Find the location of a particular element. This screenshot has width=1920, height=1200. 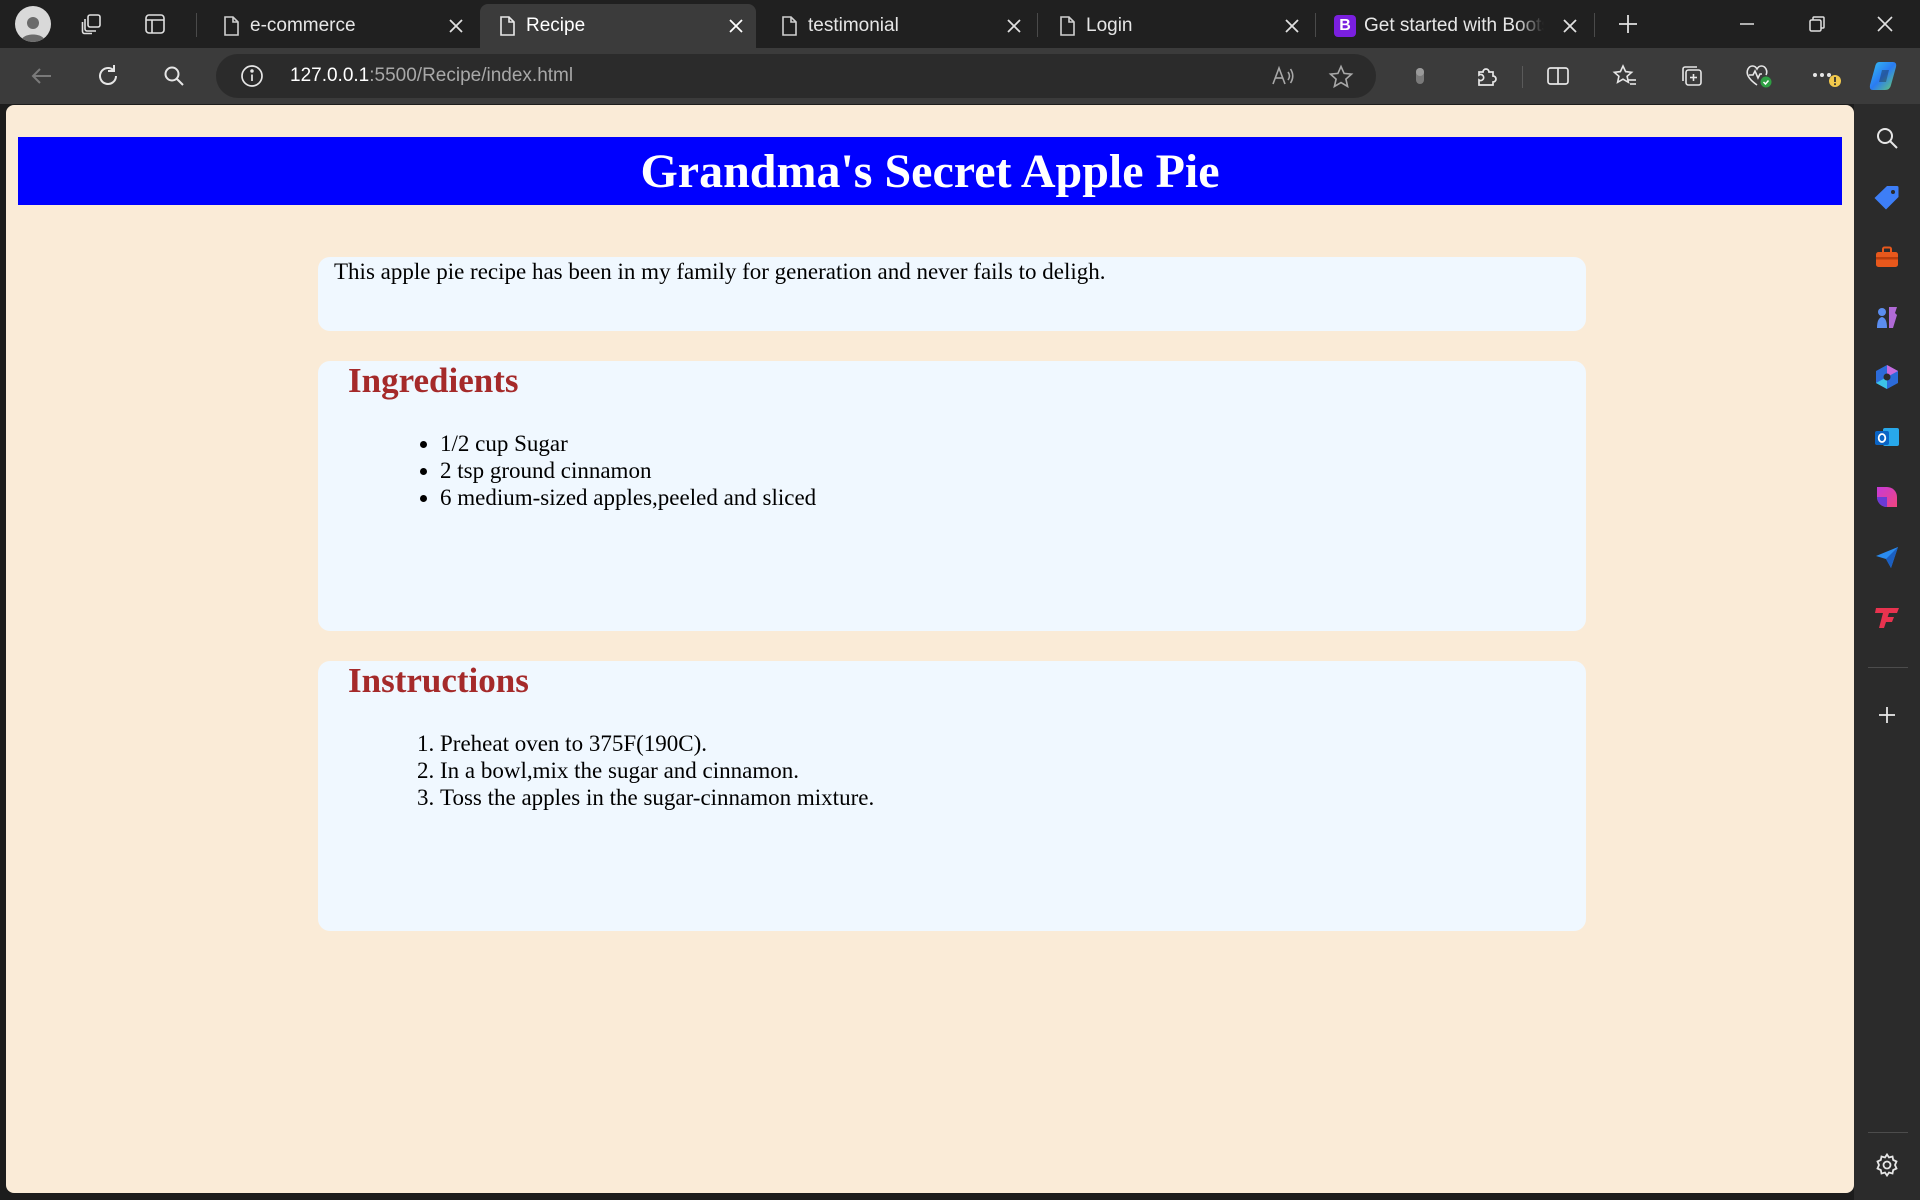

sidebar-designer-button is located at coordinates (1887, 497).